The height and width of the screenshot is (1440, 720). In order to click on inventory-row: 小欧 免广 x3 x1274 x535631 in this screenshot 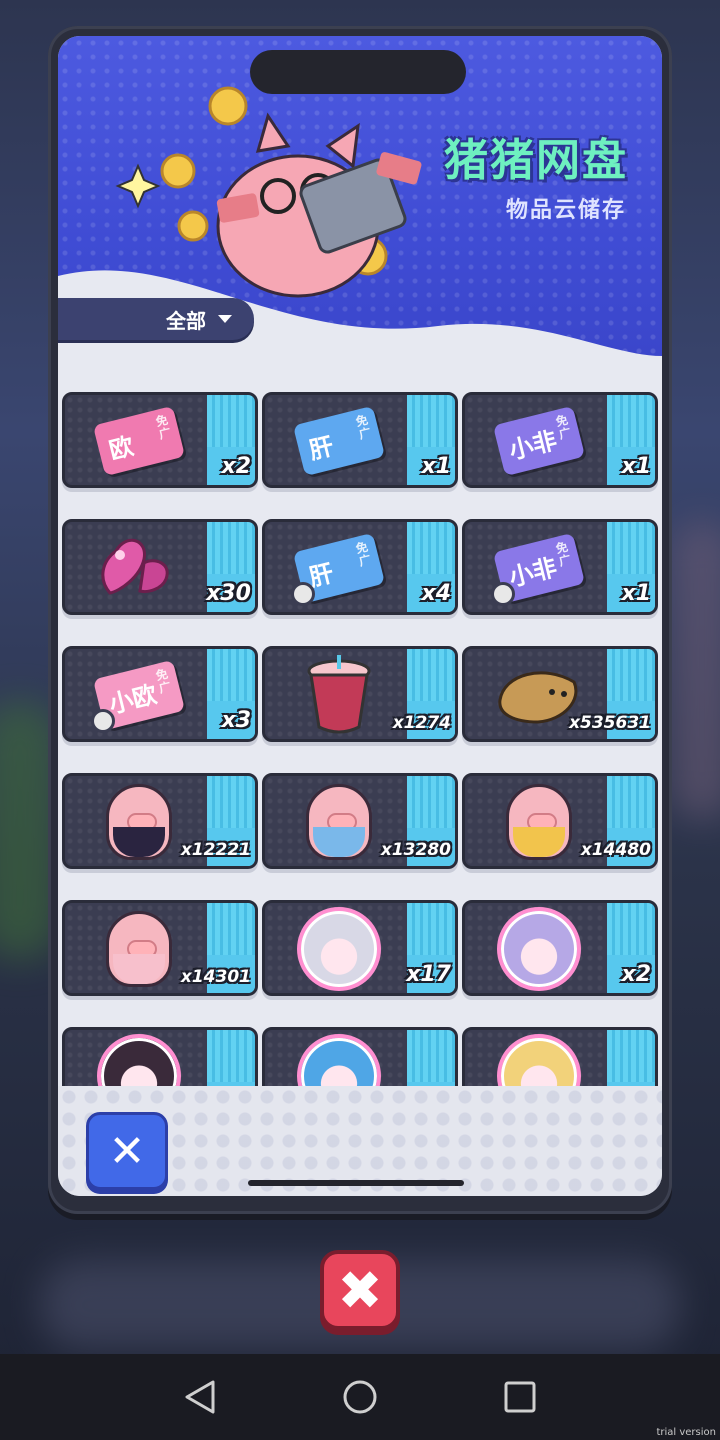, I will do `click(360, 686)`.